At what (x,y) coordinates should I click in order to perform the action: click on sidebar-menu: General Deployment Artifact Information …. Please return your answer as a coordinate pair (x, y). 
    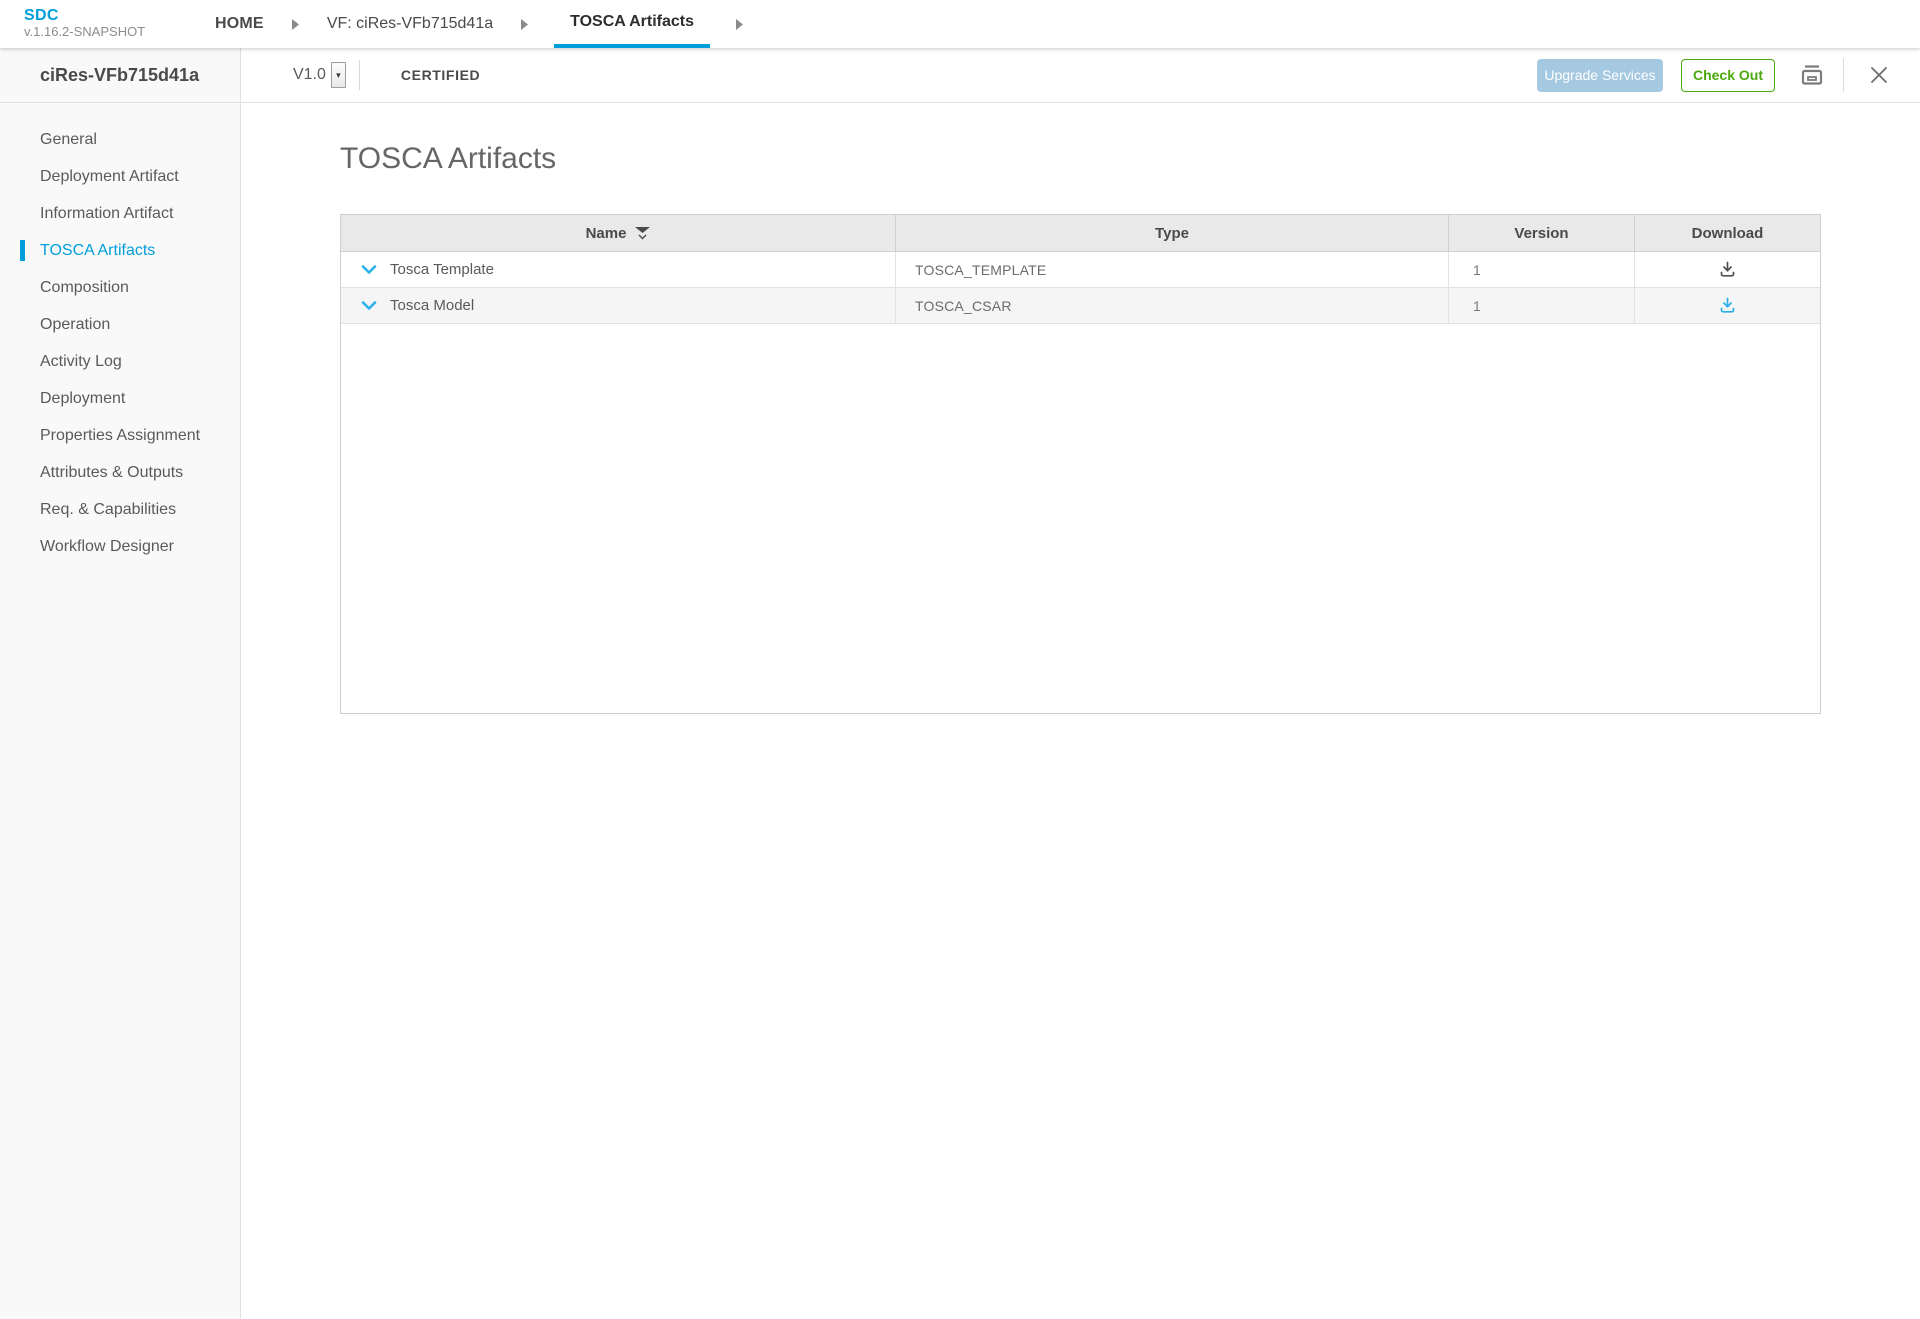
    Looking at the image, I should click on (120, 334).